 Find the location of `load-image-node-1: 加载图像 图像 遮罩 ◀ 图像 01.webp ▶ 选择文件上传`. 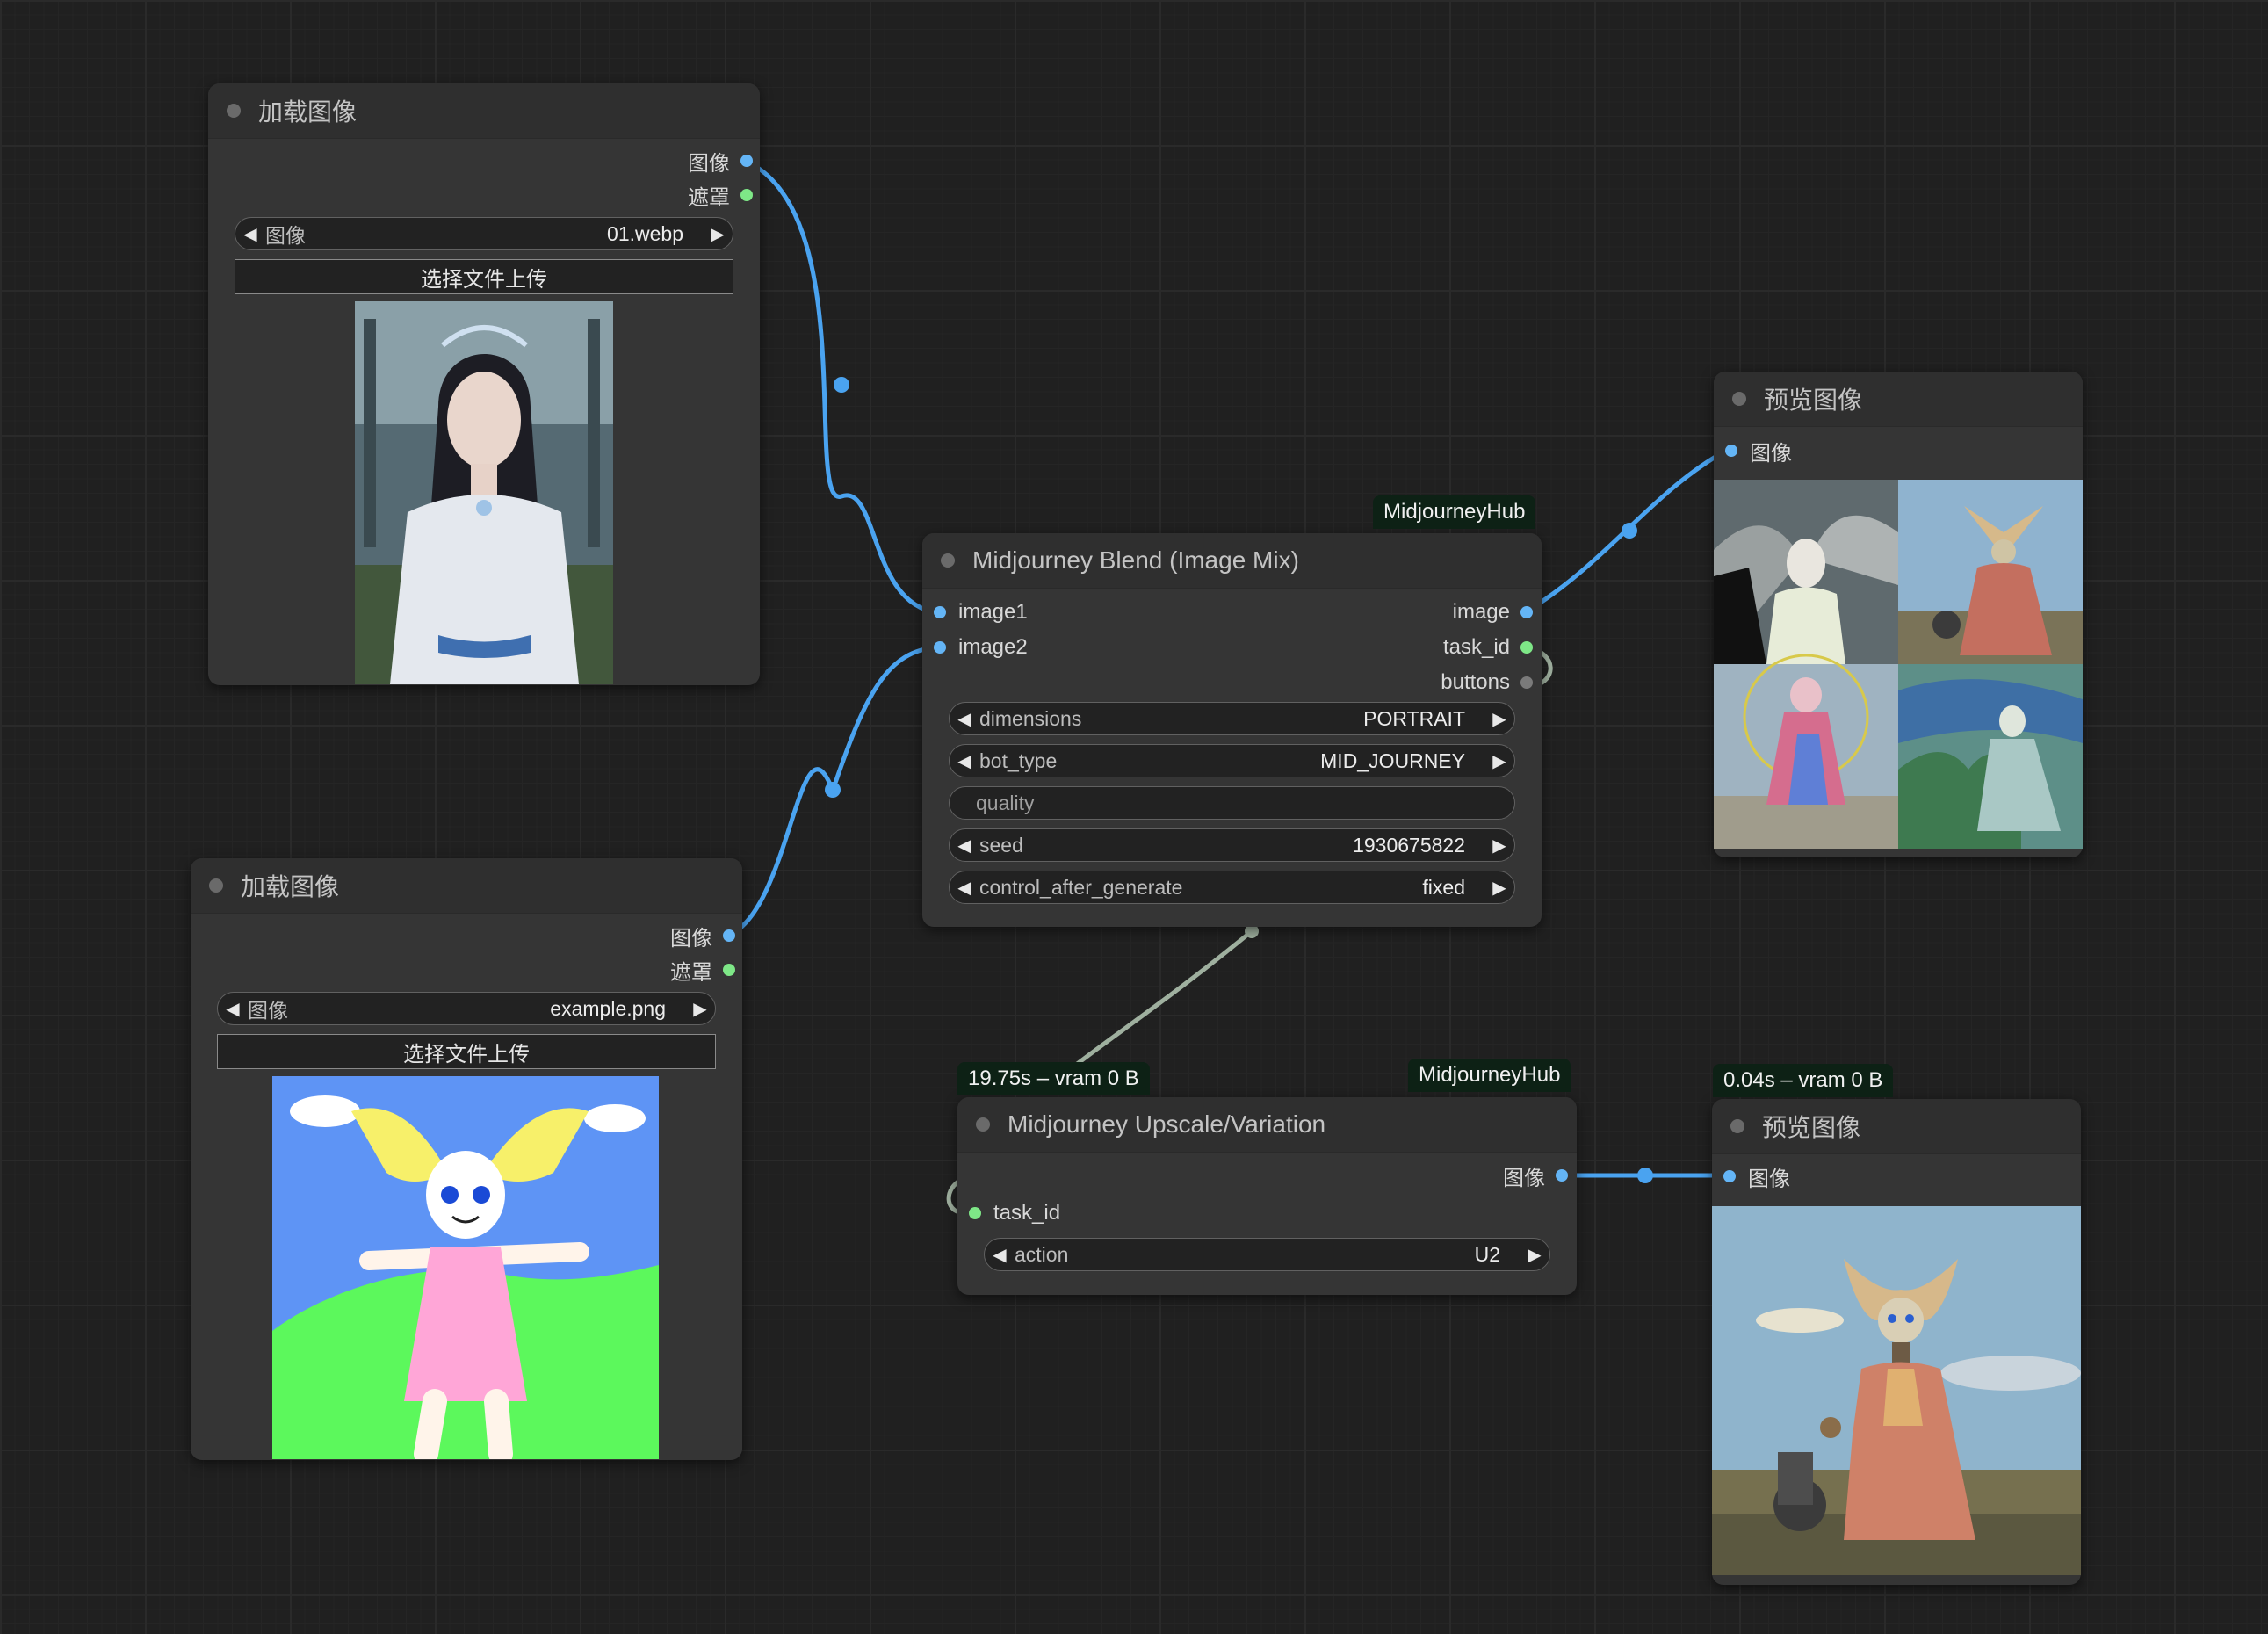

load-image-node-1: 加载图像 图像 遮罩 ◀ 图像 01.webp ▶ 选择文件上传 is located at coordinates (484, 384).